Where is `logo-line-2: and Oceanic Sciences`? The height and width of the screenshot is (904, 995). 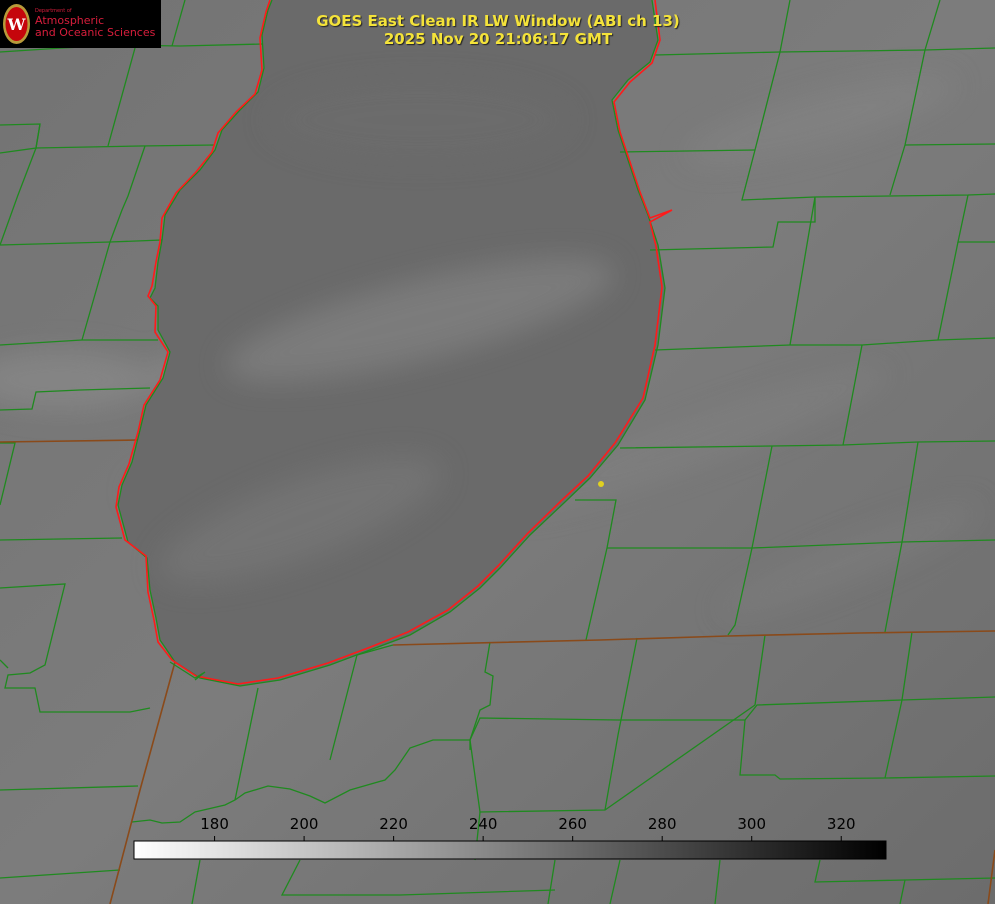 logo-line-2: and Oceanic Sciences is located at coordinates (95, 32).